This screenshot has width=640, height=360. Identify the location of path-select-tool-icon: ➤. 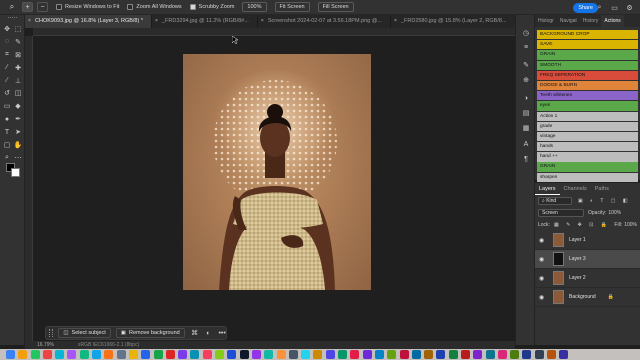
(18, 132).